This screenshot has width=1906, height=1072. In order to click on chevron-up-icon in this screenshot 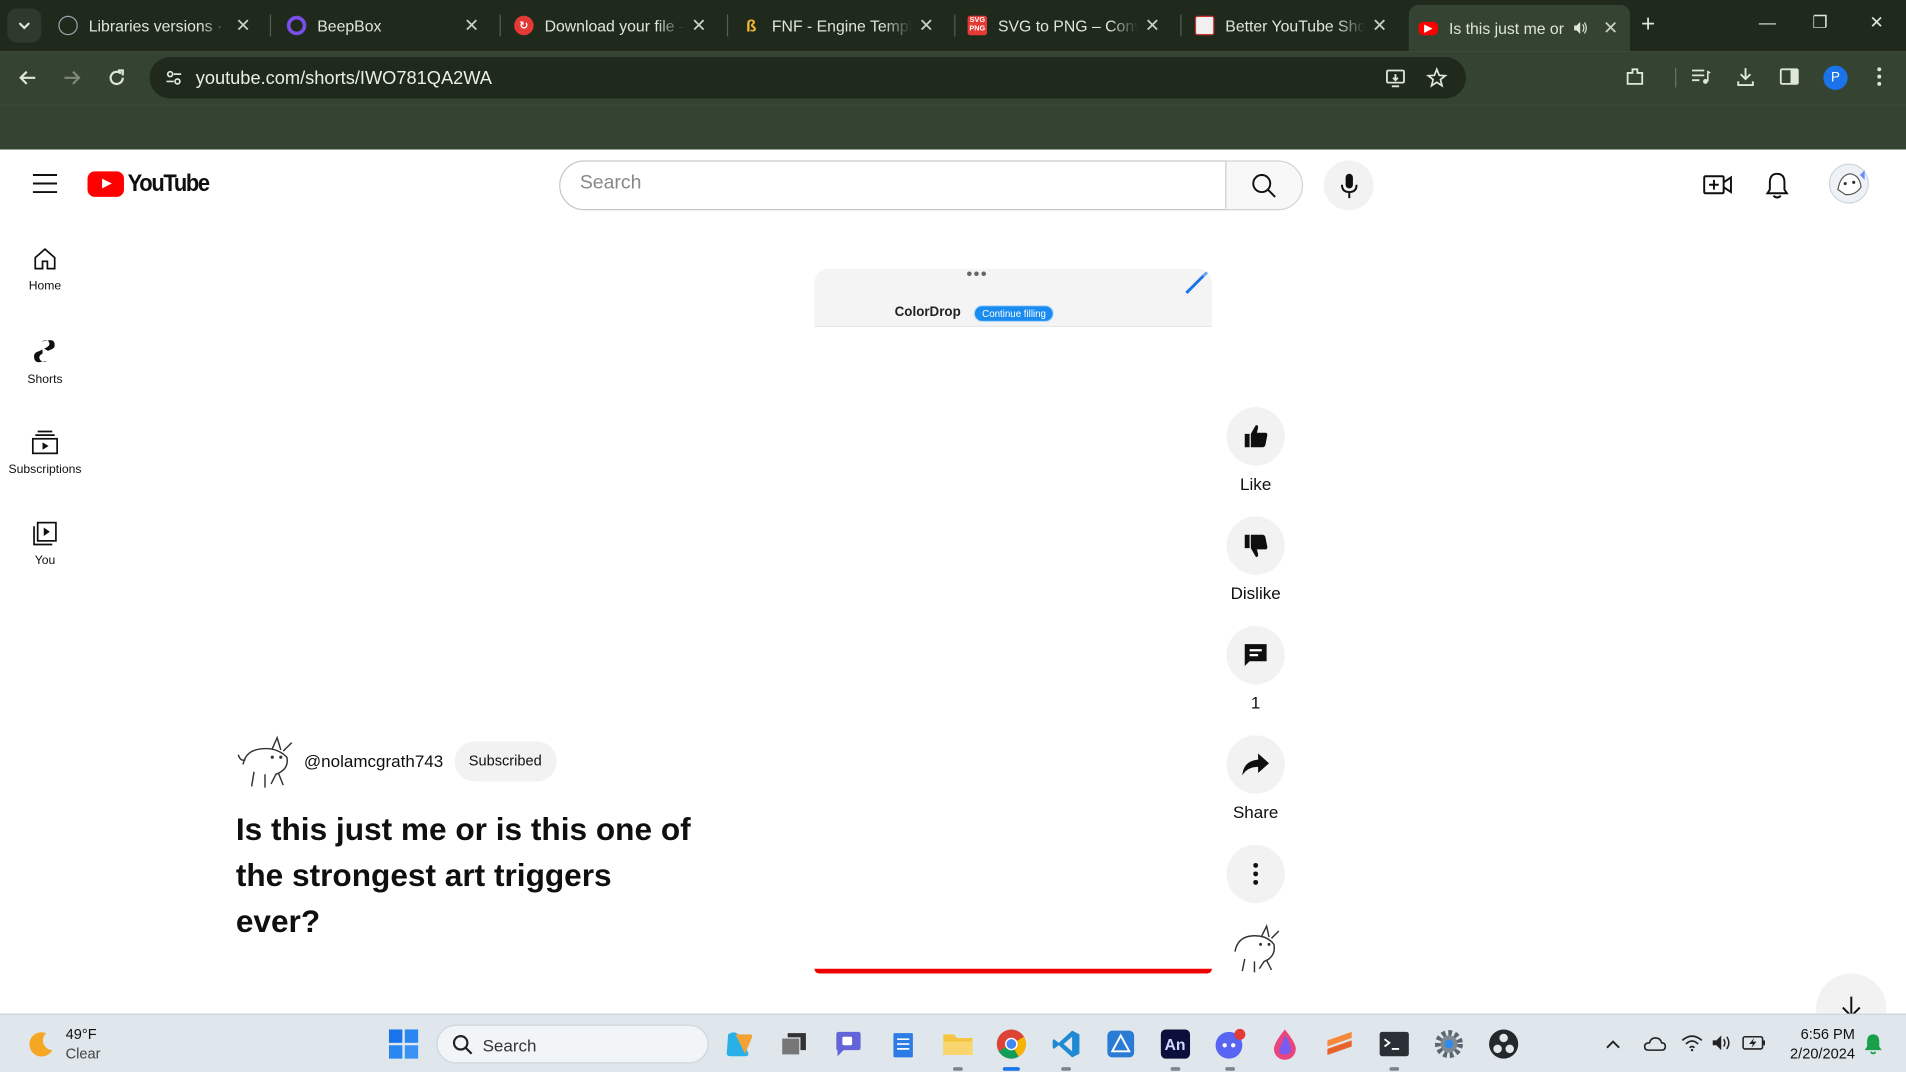, I will do `click(1613, 1044)`.